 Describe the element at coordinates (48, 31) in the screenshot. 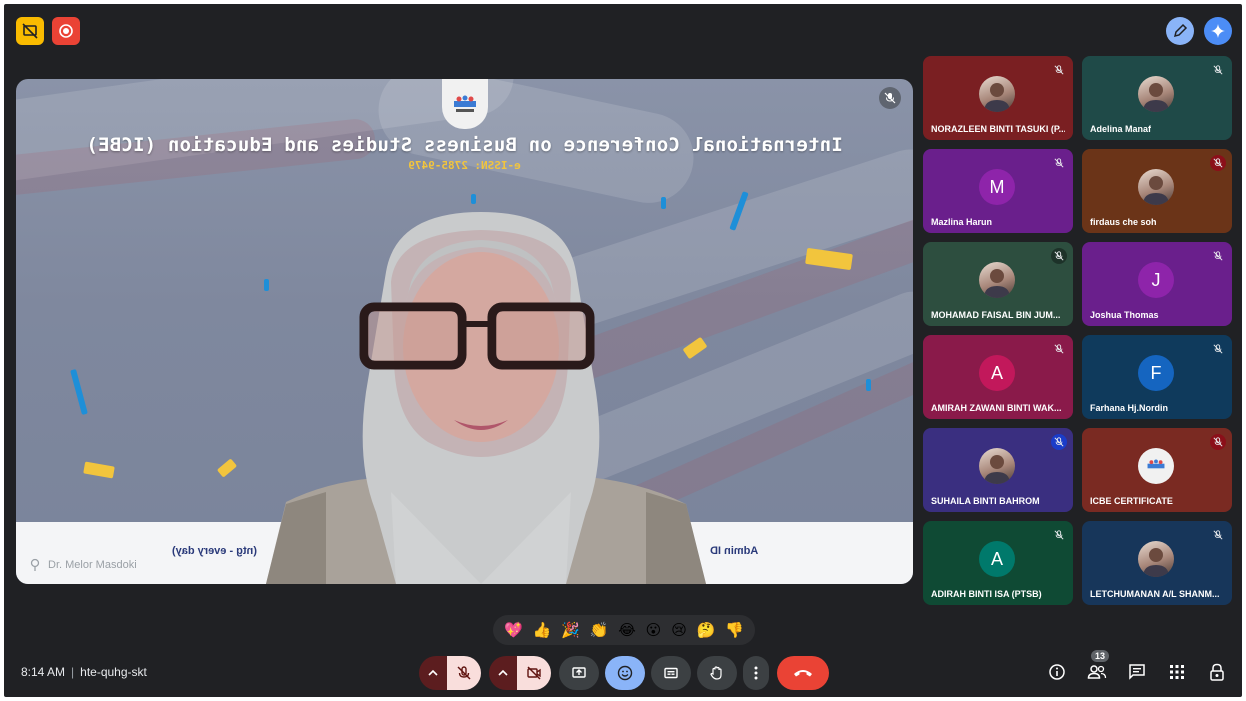

I see `top-left-indicators` at that location.